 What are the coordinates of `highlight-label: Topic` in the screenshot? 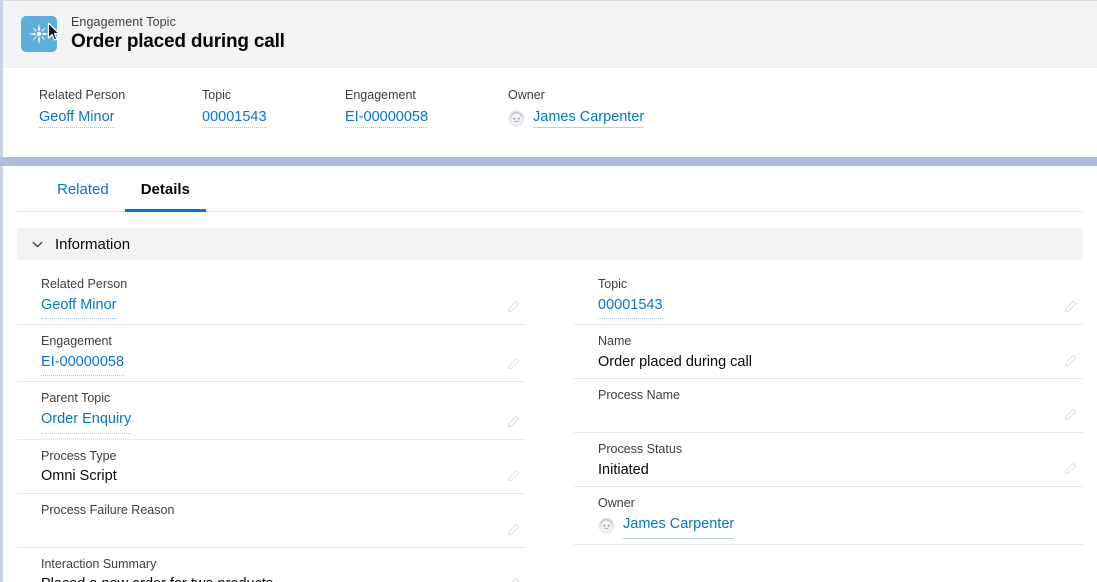 It's located at (217, 95).